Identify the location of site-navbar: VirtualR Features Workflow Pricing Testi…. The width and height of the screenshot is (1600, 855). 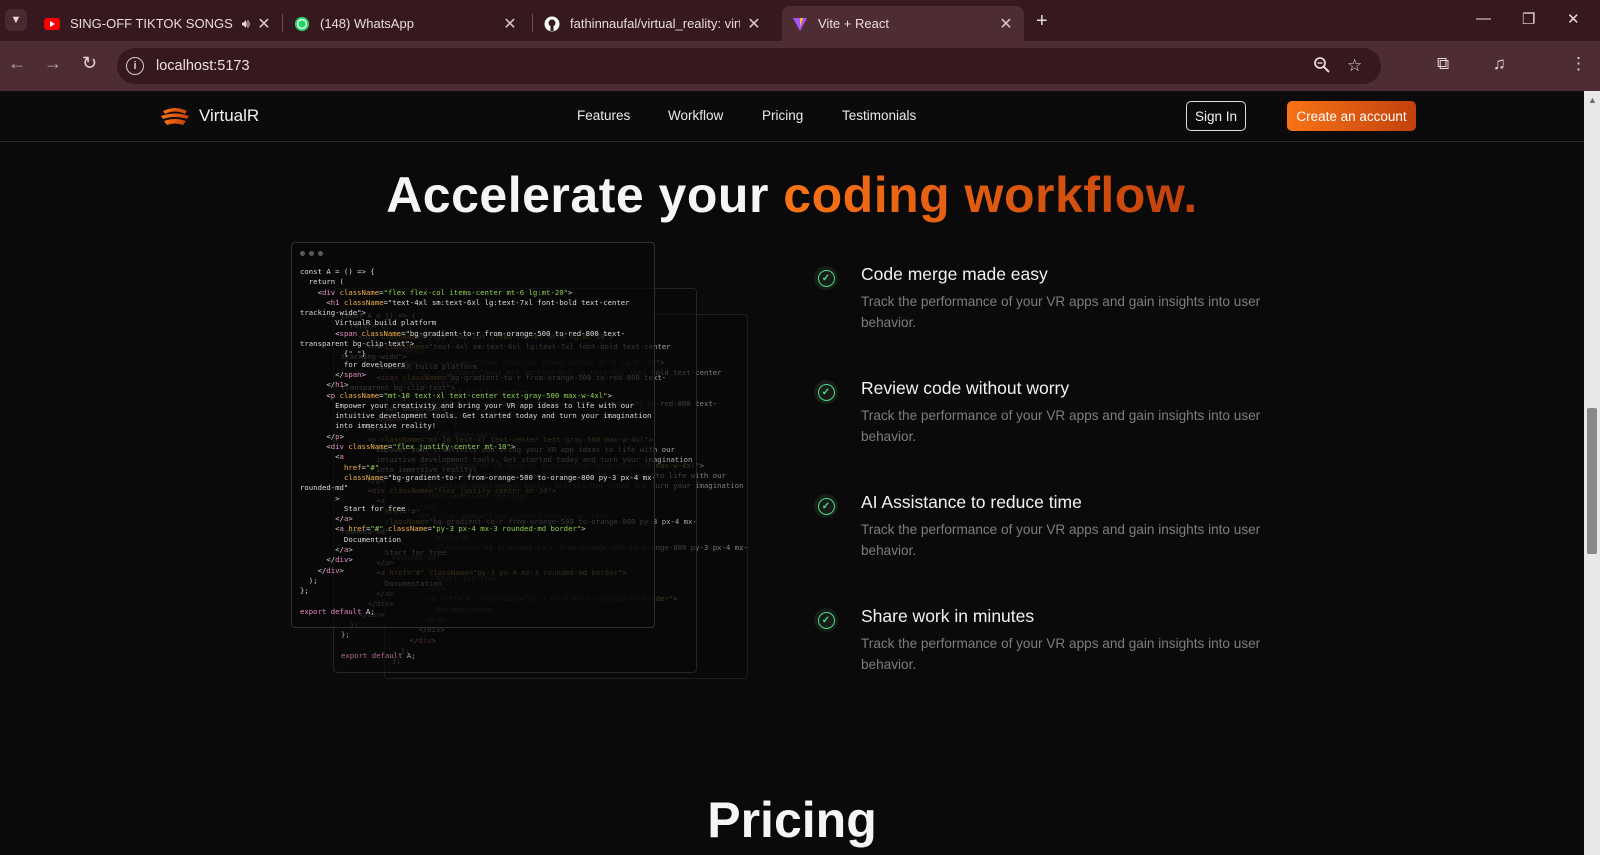
(792, 116).